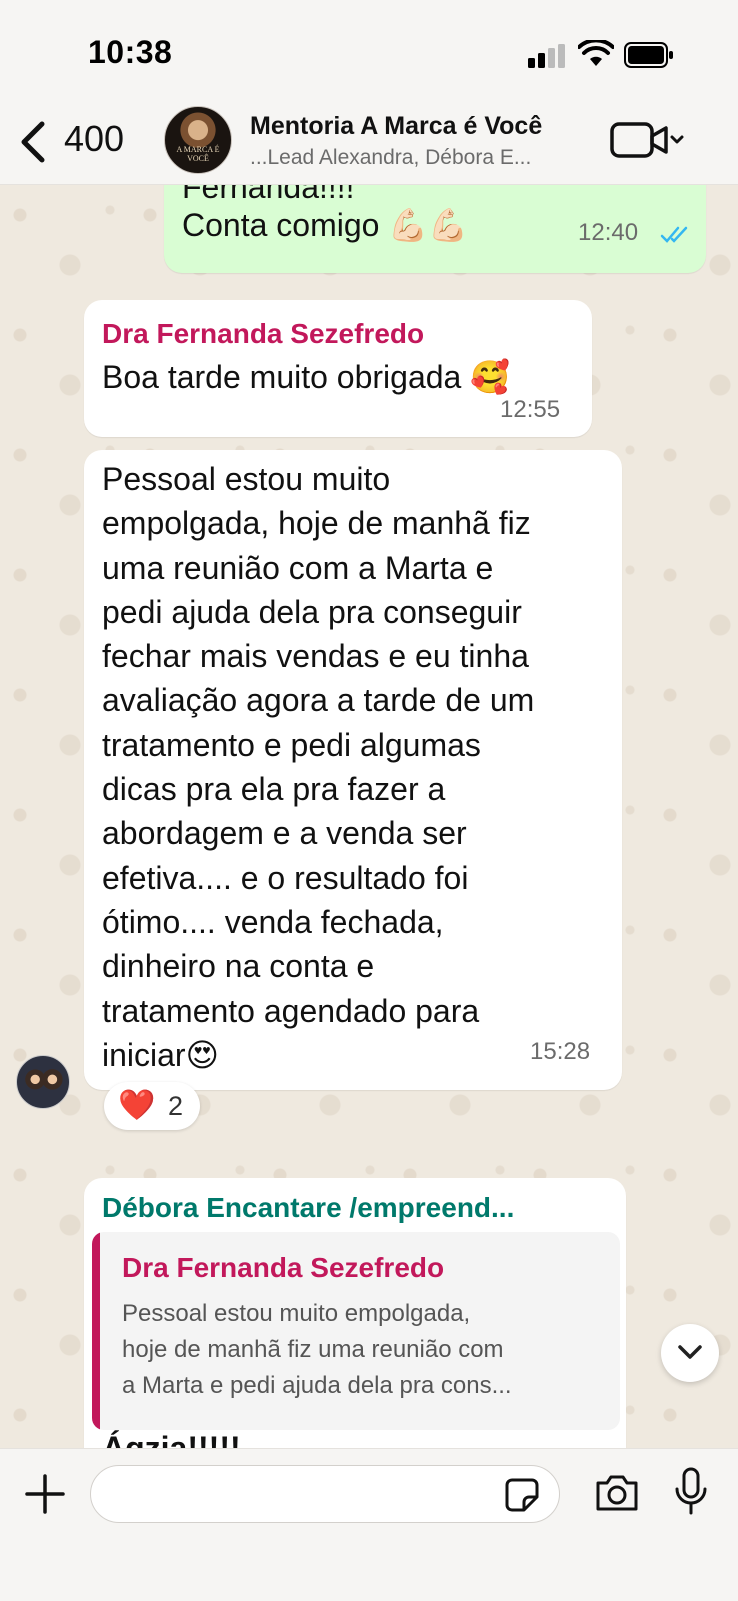 The image size is (738, 1601). What do you see at coordinates (369, 50) in the screenshot?
I see `status-bar: 10:38` at bounding box center [369, 50].